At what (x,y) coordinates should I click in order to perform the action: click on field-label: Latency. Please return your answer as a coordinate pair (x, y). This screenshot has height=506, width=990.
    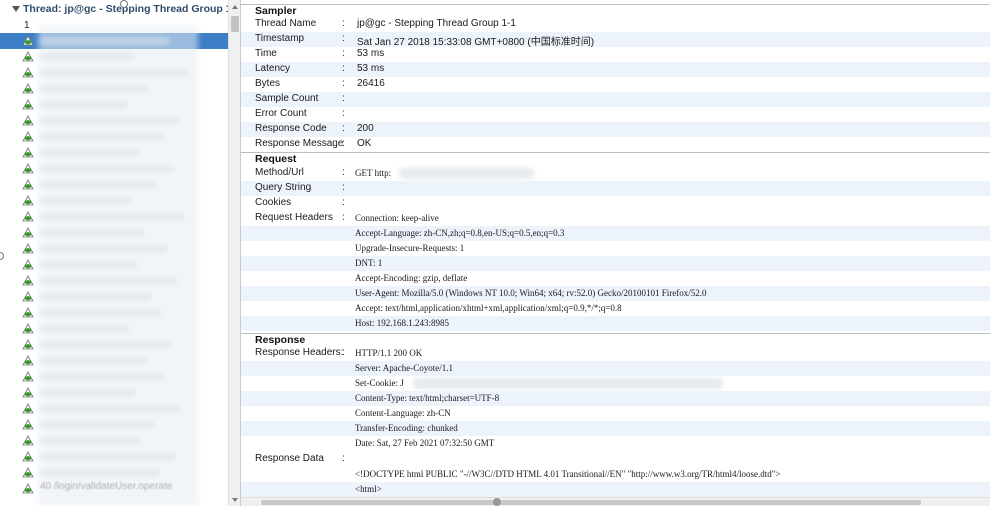
    Looking at the image, I should click on (273, 68).